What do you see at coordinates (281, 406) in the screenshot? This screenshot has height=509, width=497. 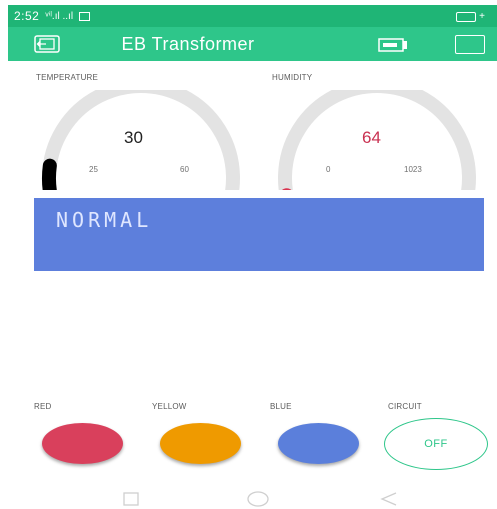 I see `blue-button-label: BLUE` at bounding box center [281, 406].